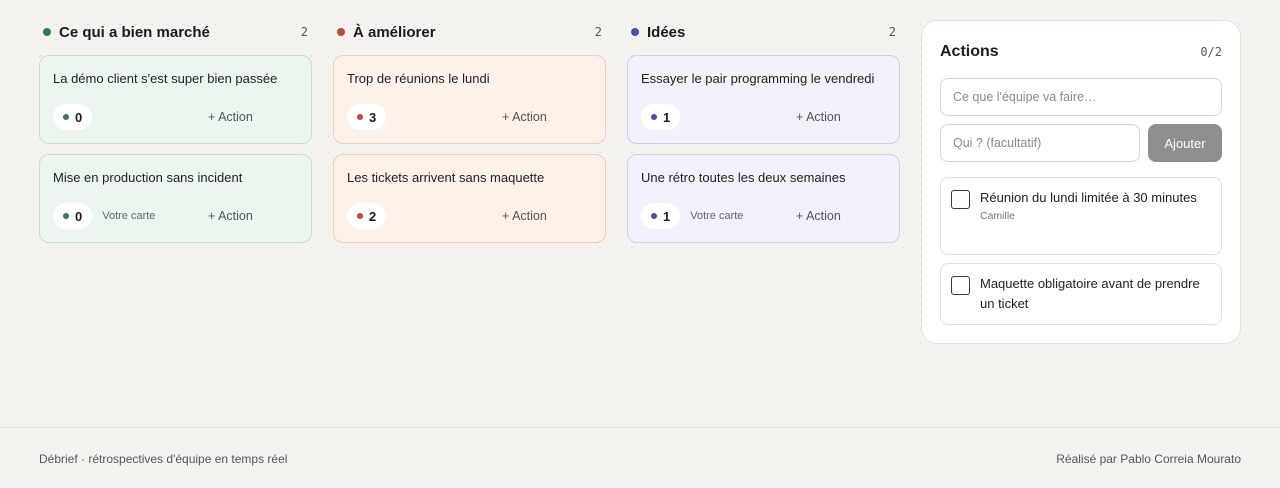  What do you see at coordinates (373, 117) in the screenshot?
I see `vote-count: 3` at bounding box center [373, 117].